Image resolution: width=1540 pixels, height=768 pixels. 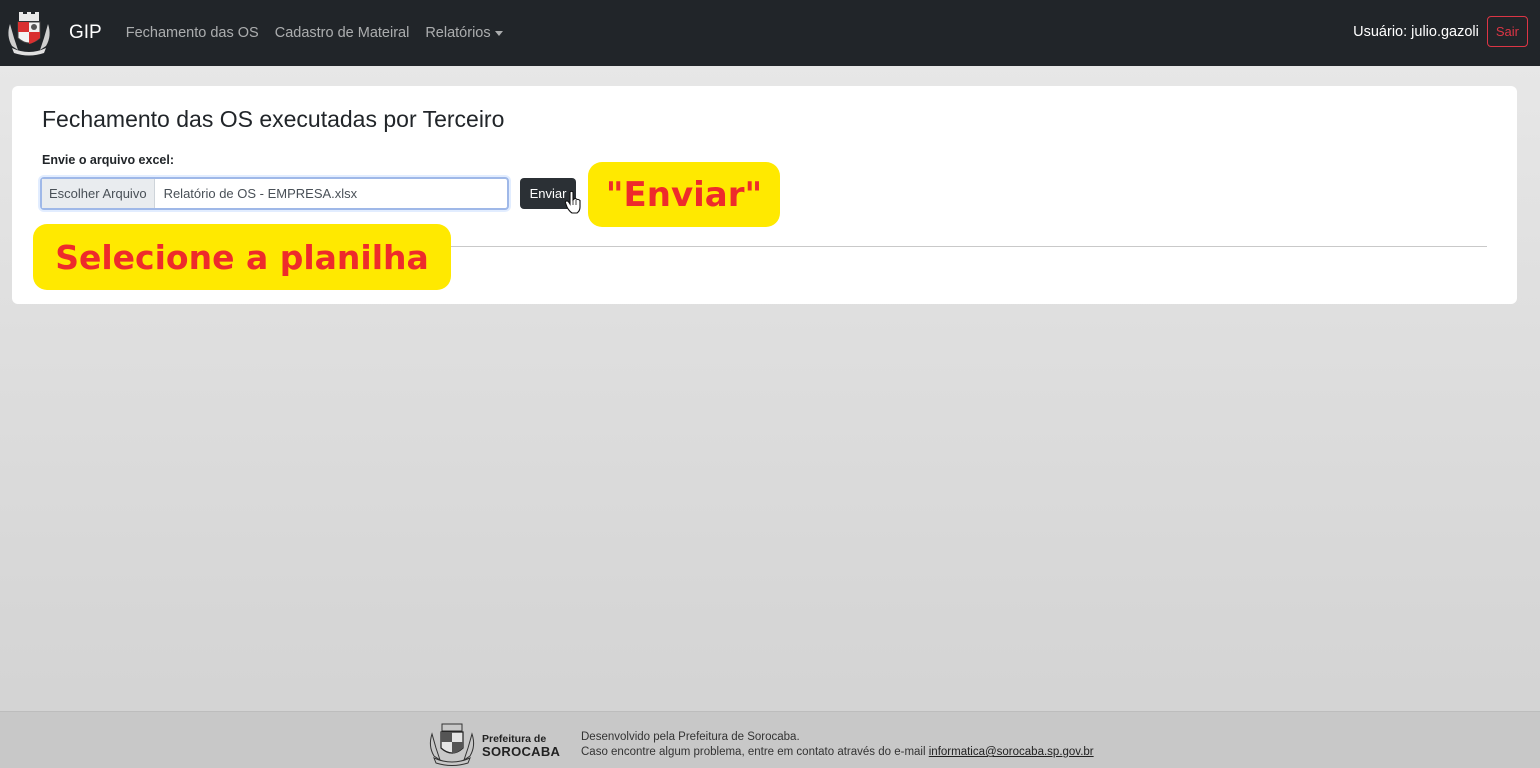 What do you see at coordinates (572, 202) in the screenshot?
I see `hand-pointer-icon` at bounding box center [572, 202].